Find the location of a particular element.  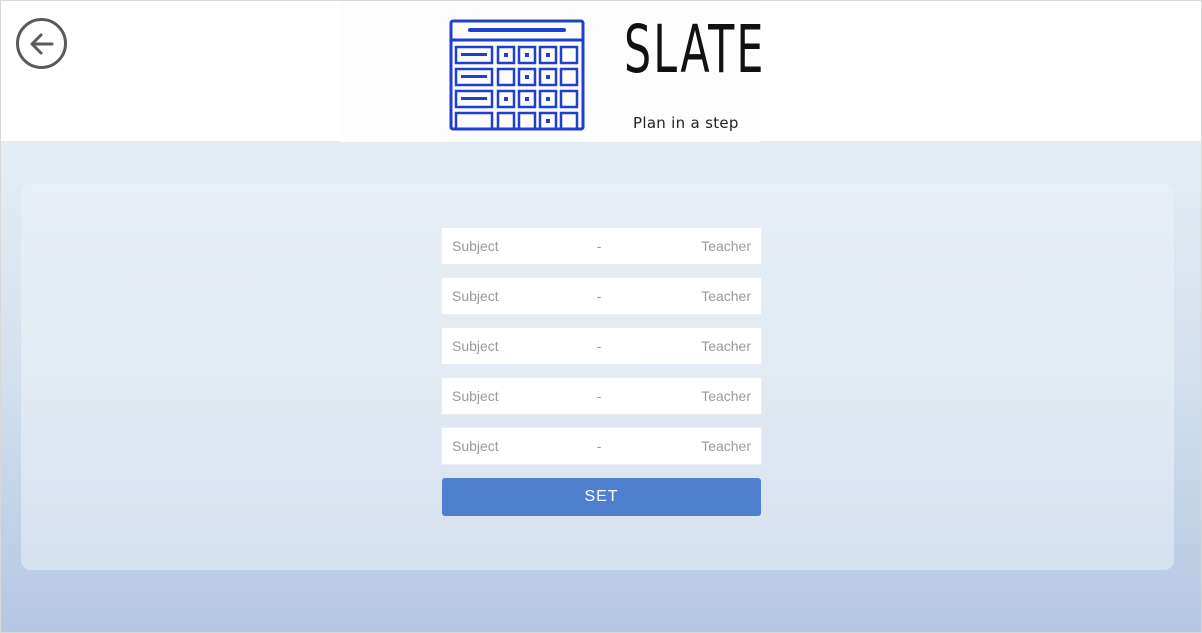

timetable-grid-icon is located at coordinates (517, 75).